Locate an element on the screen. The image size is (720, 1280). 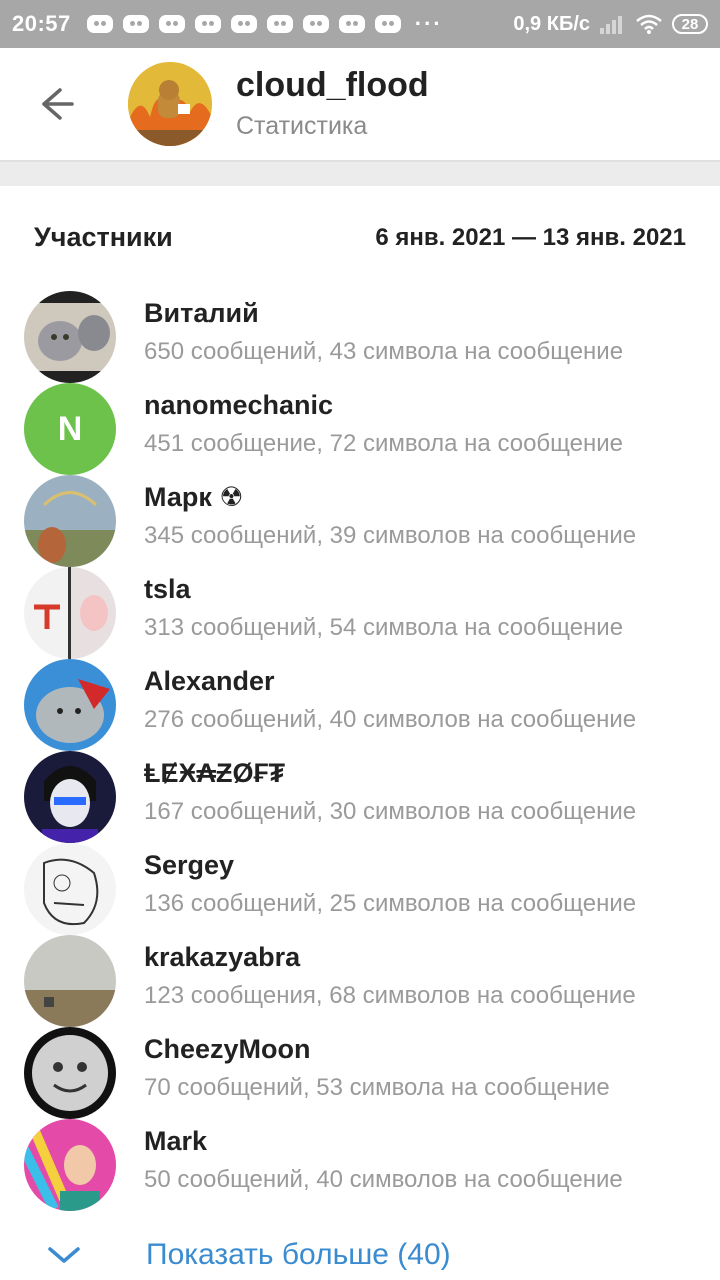
chat-title: cloud_flood is located at coordinates (332, 85).